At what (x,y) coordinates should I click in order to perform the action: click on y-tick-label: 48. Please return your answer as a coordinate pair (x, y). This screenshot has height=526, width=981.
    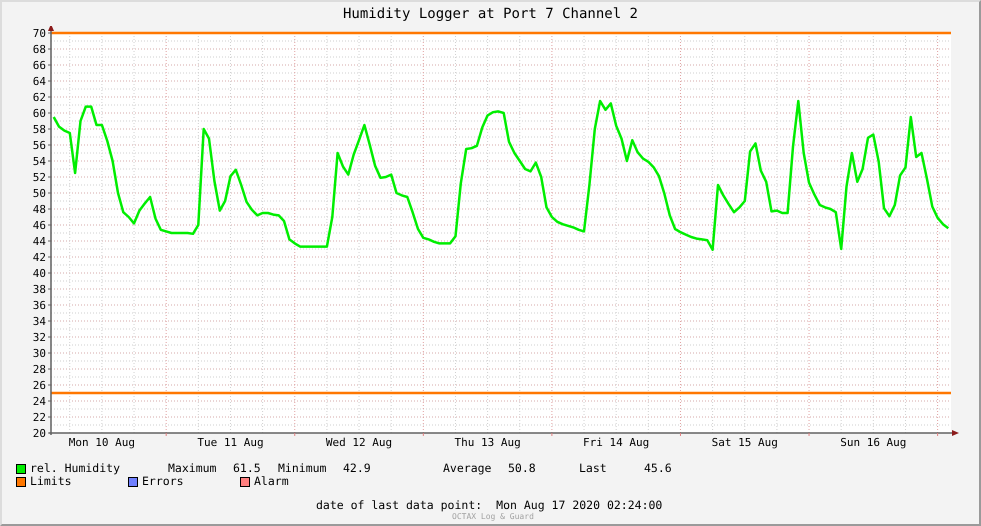
    Looking at the image, I should click on (39, 209).